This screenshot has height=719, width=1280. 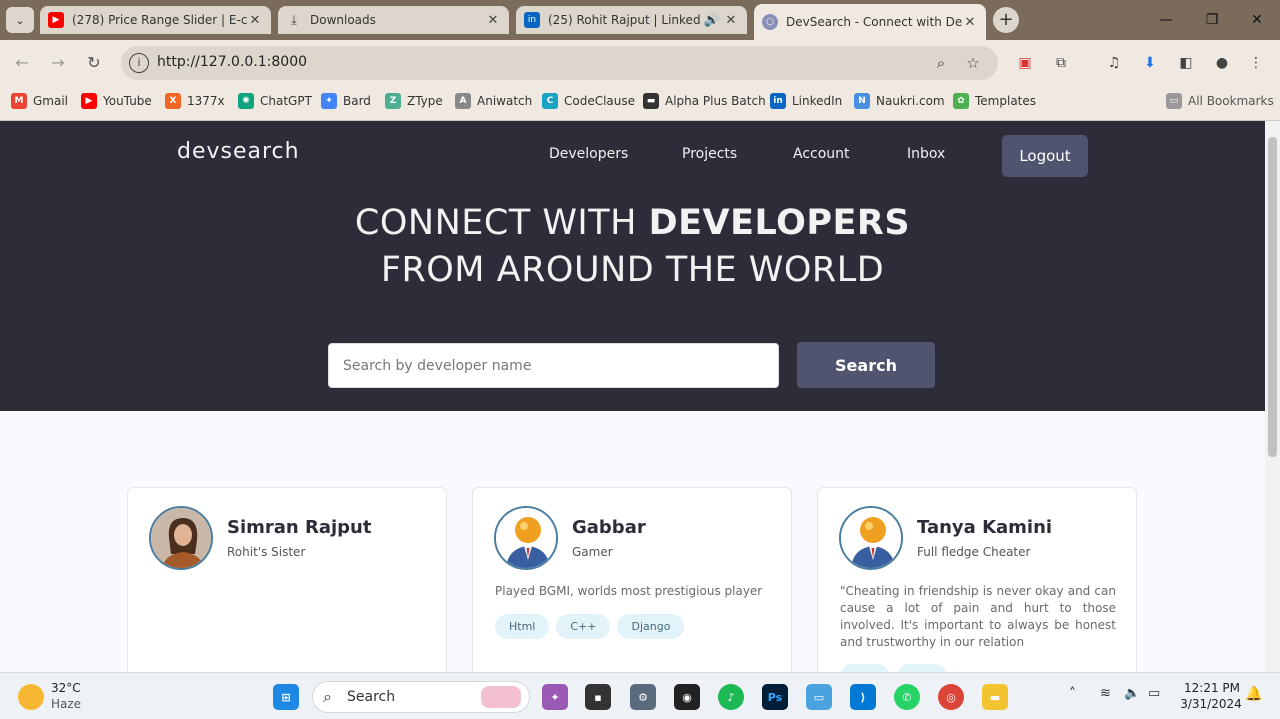 I want to click on bookmark-alpha-plus: ▬ Alpha Plus Batch, so click(x=704, y=101).